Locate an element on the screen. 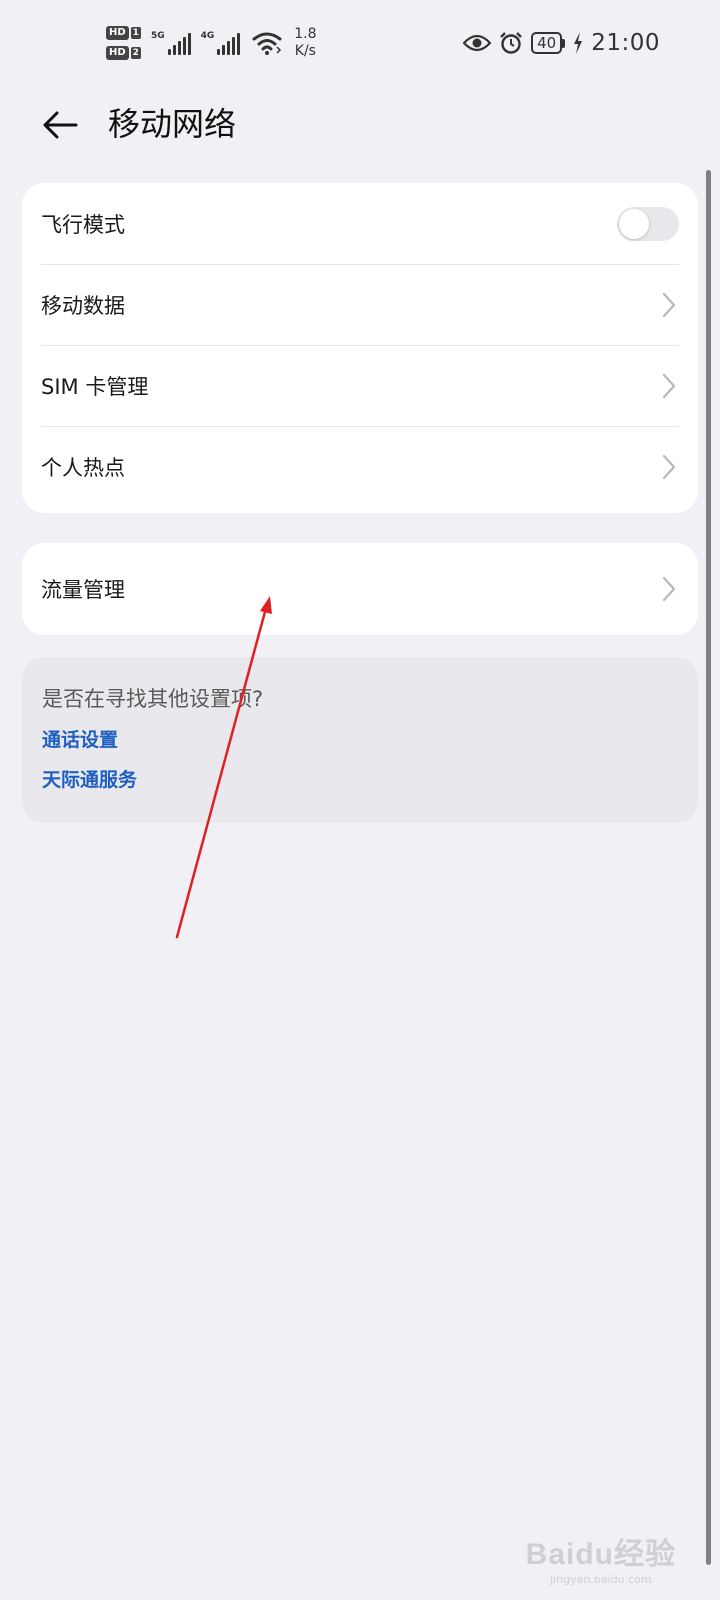  airplane-mode-toggle is located at coordinates (648, 223).